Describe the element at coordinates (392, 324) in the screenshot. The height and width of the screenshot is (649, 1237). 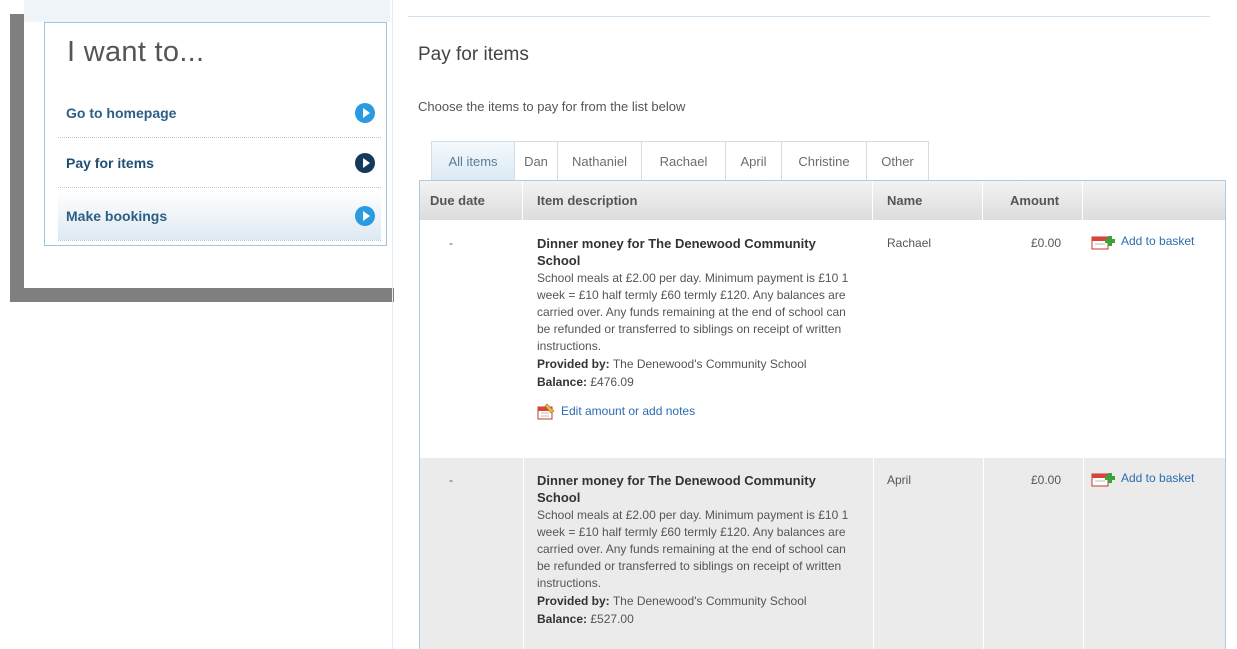
I see `content-divider` at that location.